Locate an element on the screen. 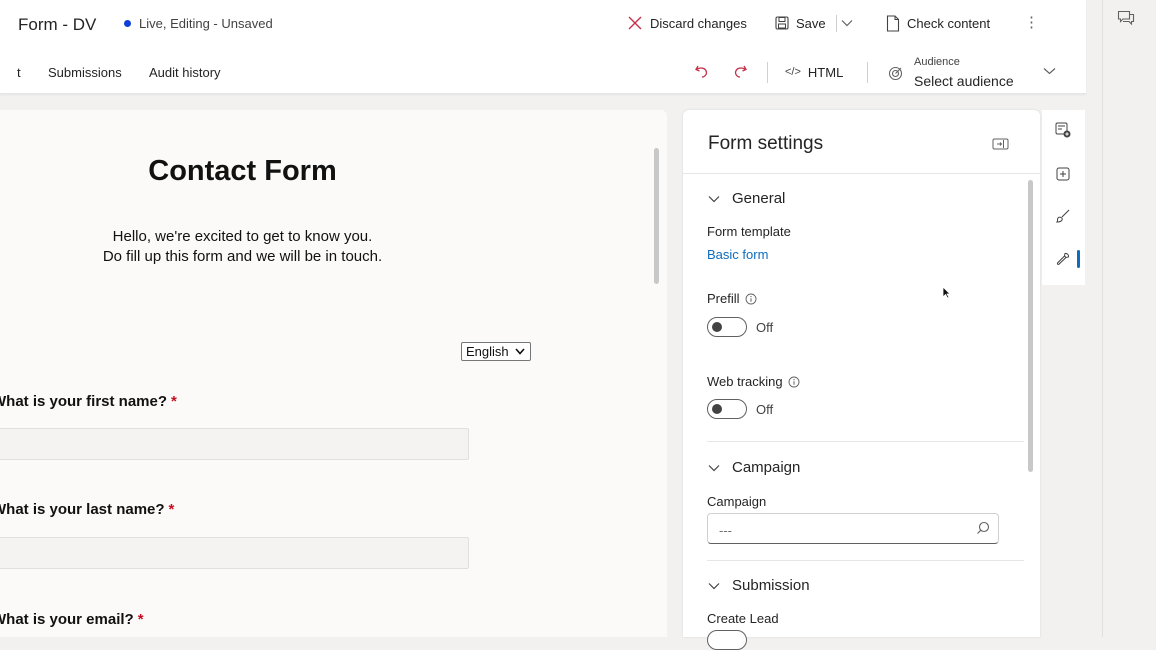 Image resolution: width=1156 pixels, height=650 pixels. tab-audit-history: Audit history is located at coordinates (185, 72).